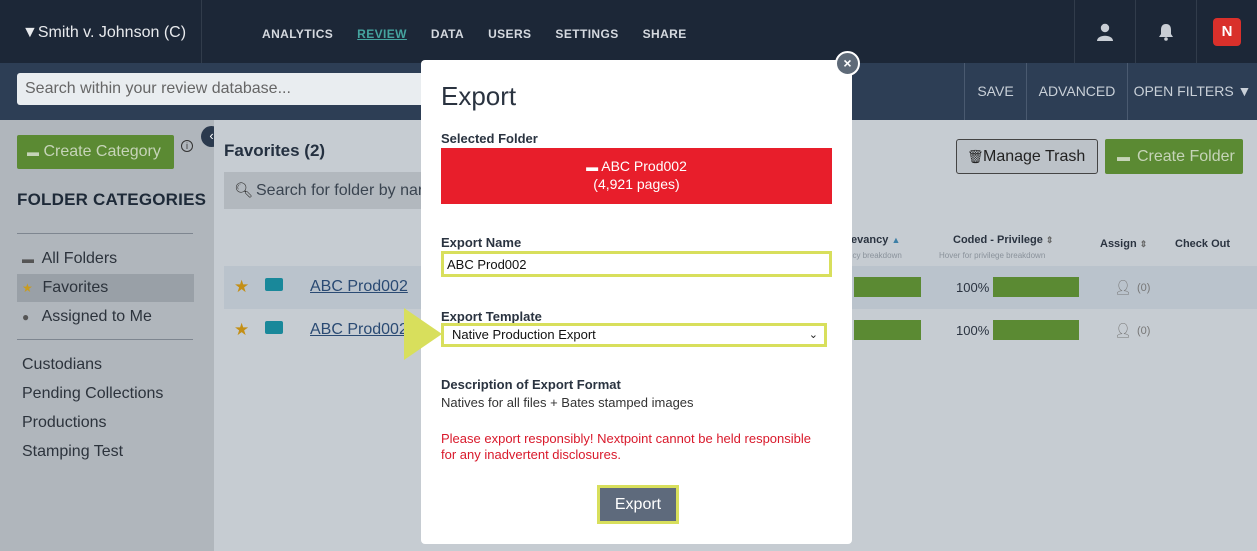 The image size is (1257, 551). I want to click on export-template-value: Native Production Export, so click(524, 334).